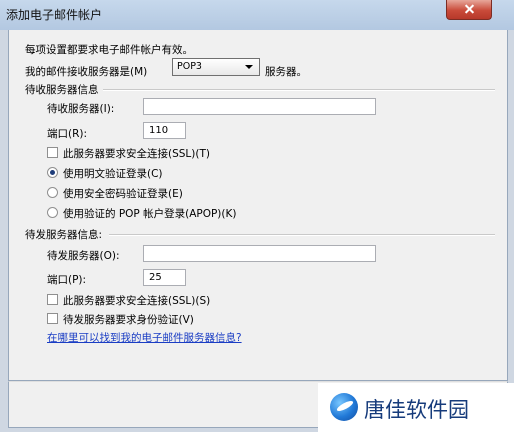 This screenshot has width=514, height=432. I want to click on outgoing-port-input: 25, so click(164, 277).